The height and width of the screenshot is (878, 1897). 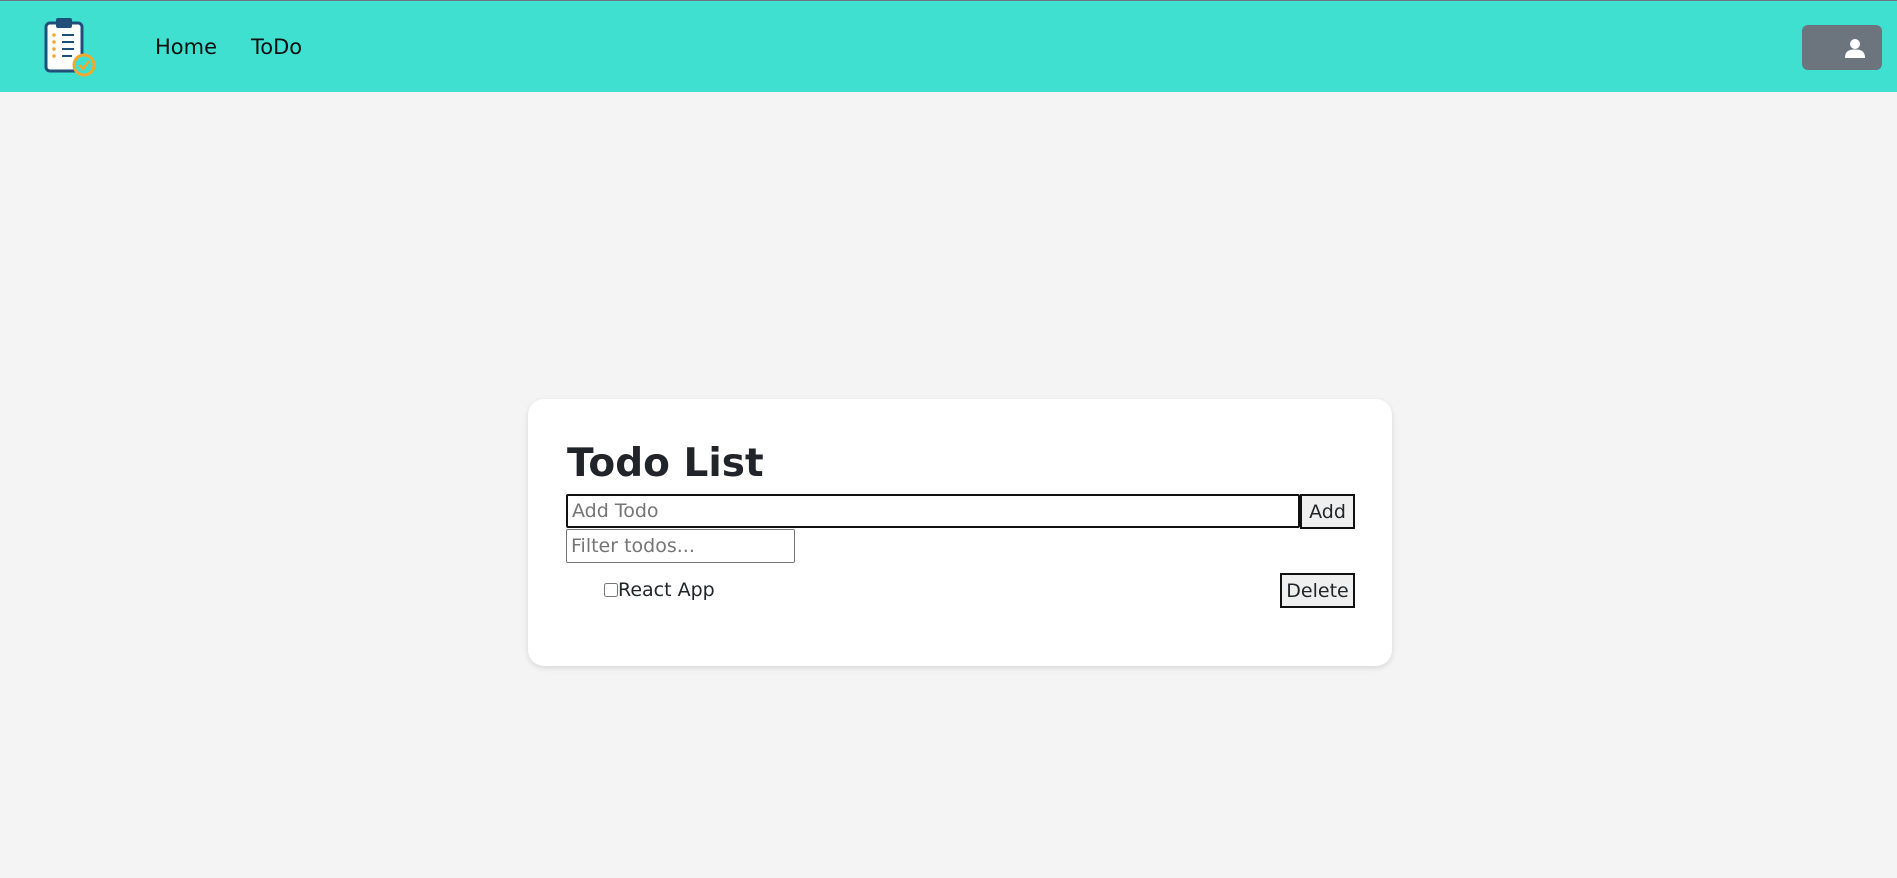 I want to click on user-icon, so click(x=1855, y=48).